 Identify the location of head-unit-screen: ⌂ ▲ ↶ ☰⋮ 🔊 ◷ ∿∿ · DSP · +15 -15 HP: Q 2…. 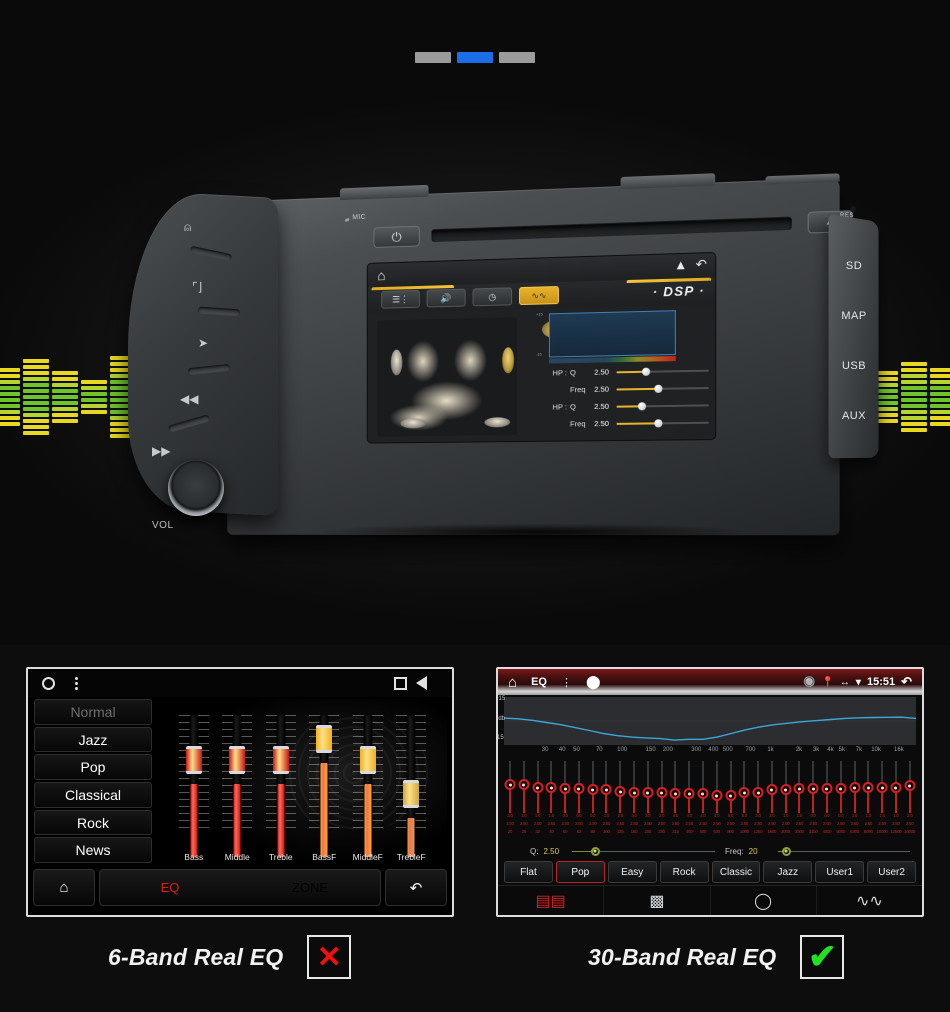
(541, 347).